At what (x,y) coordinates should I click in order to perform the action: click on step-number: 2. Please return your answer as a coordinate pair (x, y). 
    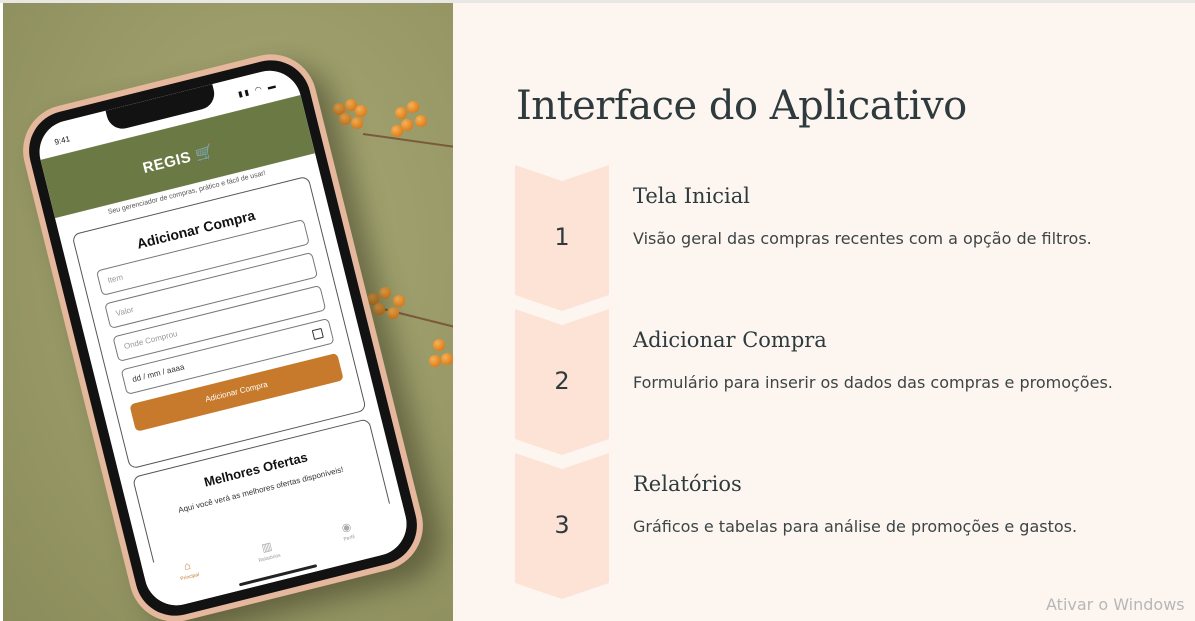
    Looking at the image, I should click on (562, 381).